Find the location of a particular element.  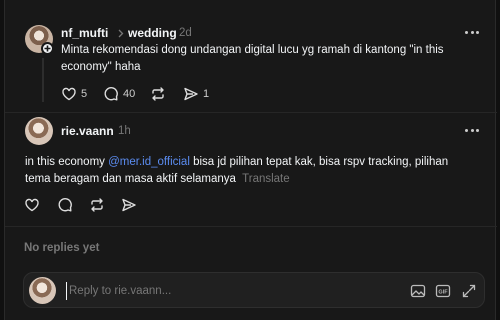

reply-comment-button is located at coordinates (65, 205).